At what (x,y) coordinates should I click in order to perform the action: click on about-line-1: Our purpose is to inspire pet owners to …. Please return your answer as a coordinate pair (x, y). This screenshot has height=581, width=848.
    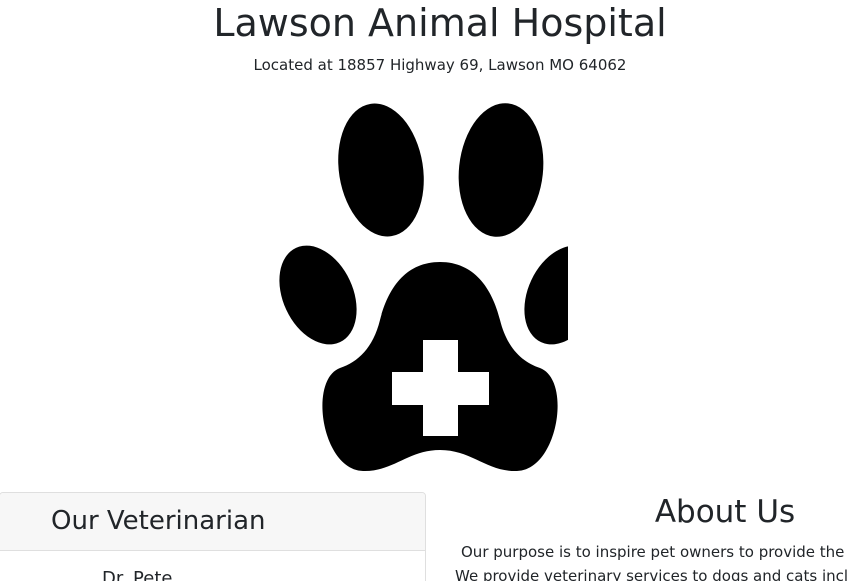
    Looking at the image, I should click on (654, 552).